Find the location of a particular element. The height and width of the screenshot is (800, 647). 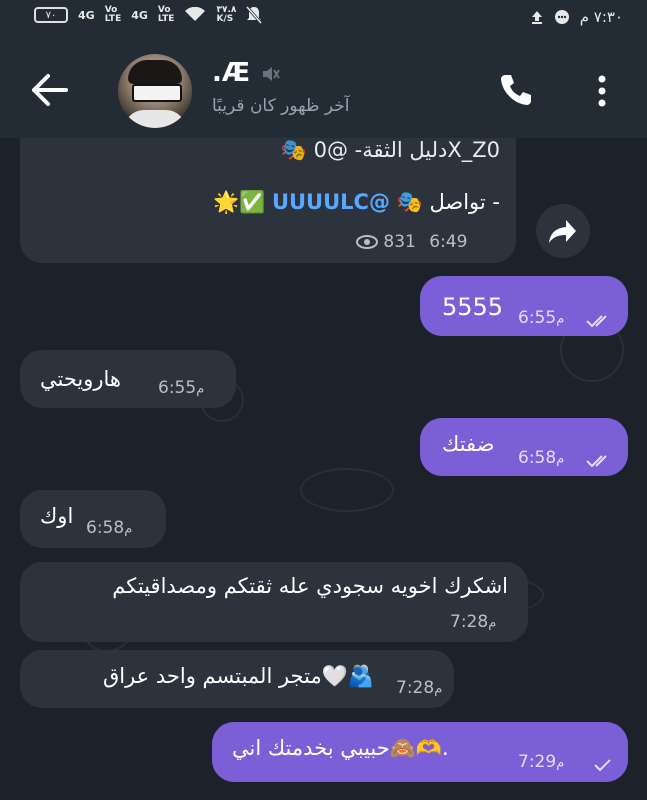

battery-level: ٧٠ is located at coordinates (51, 15).